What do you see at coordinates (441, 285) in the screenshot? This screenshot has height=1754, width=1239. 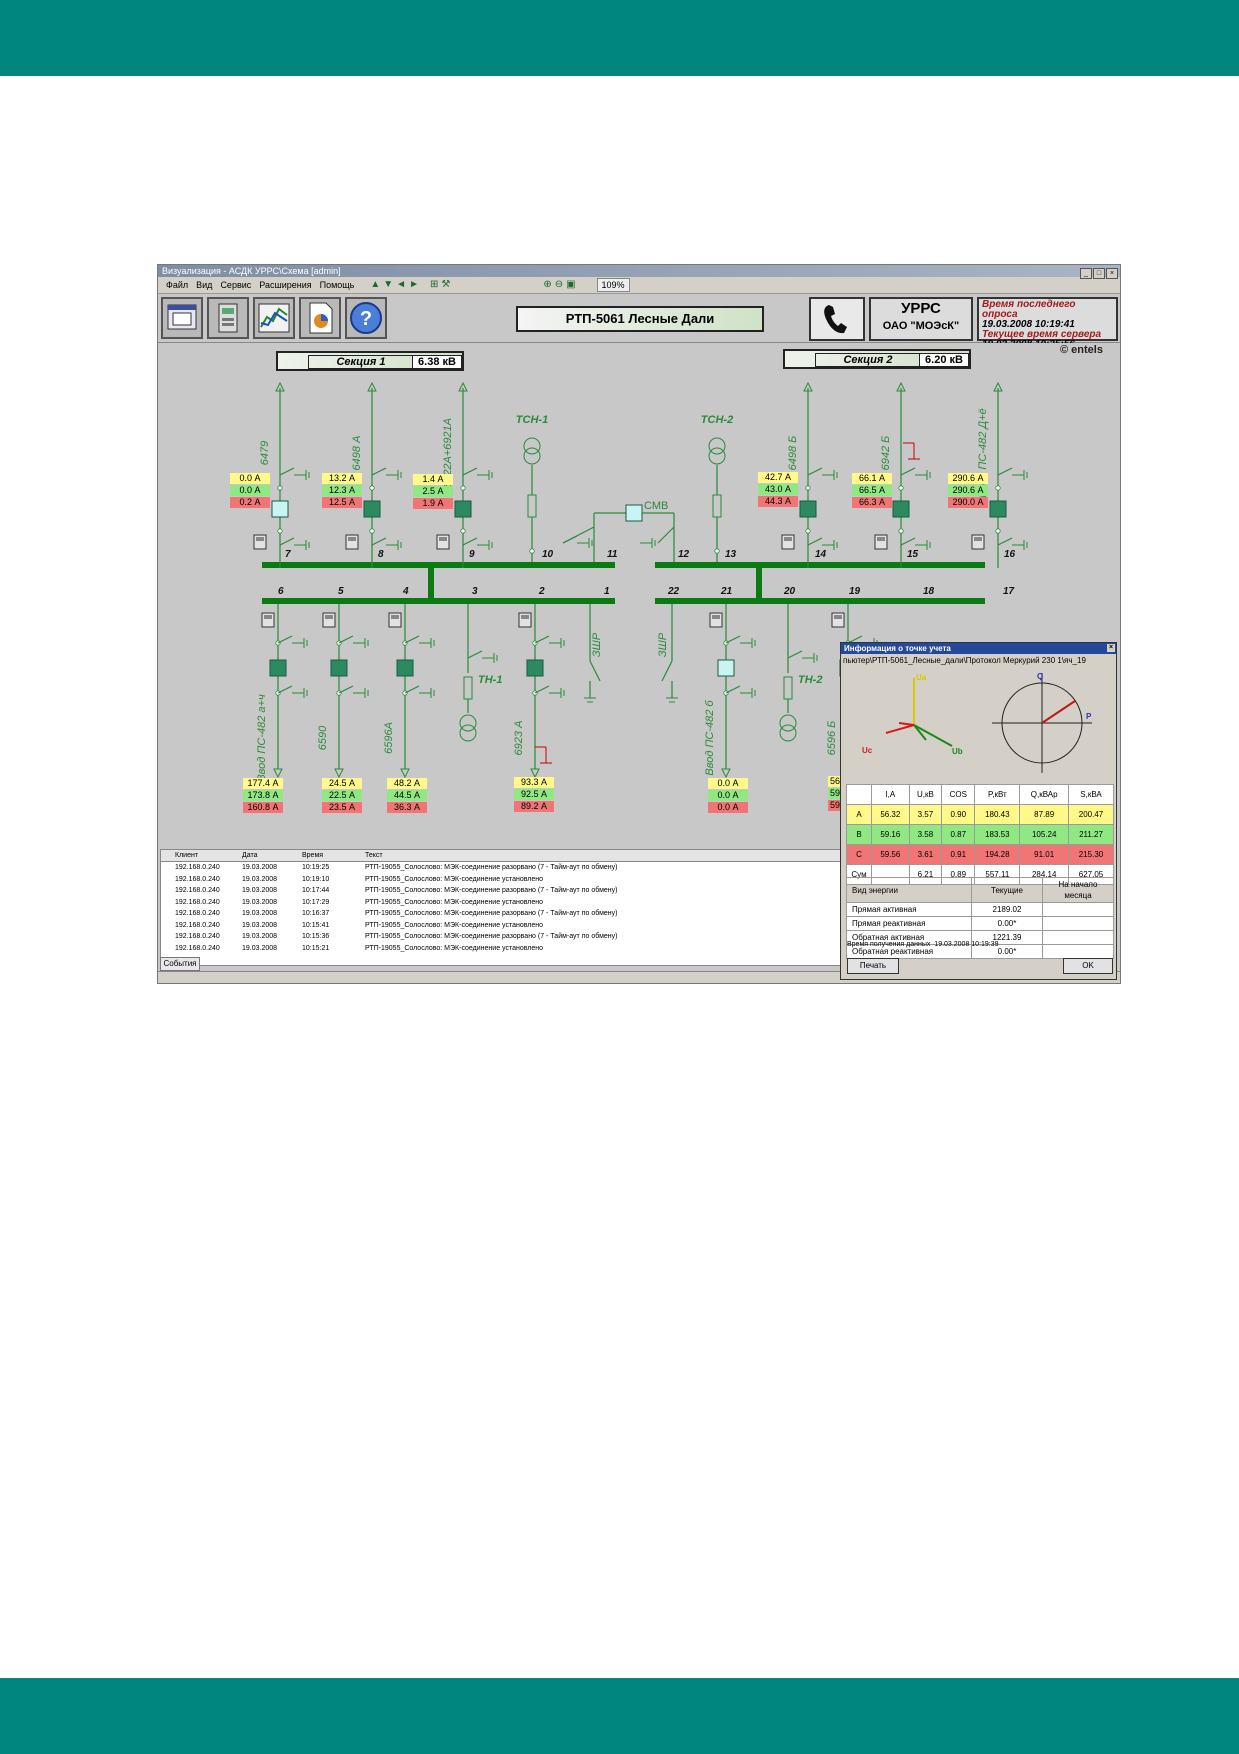 I see `tools-icon: ⊞⚒` at bounding box center [441, 285].